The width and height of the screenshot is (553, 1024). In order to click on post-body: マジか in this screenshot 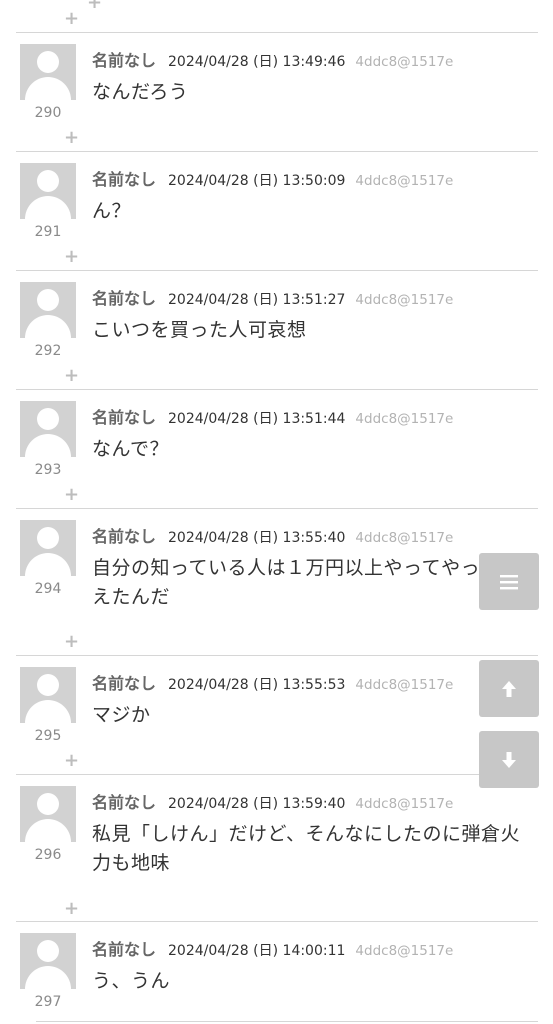, I will do `click(121, 715)`.